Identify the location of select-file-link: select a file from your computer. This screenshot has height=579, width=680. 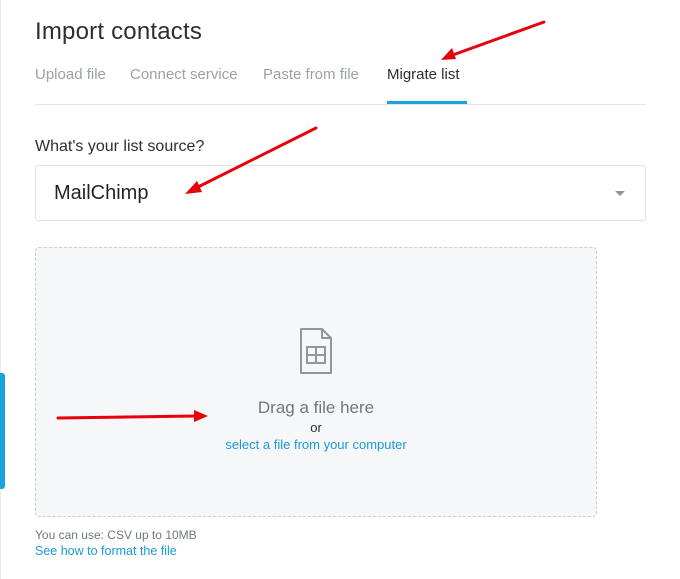
(316, 444).